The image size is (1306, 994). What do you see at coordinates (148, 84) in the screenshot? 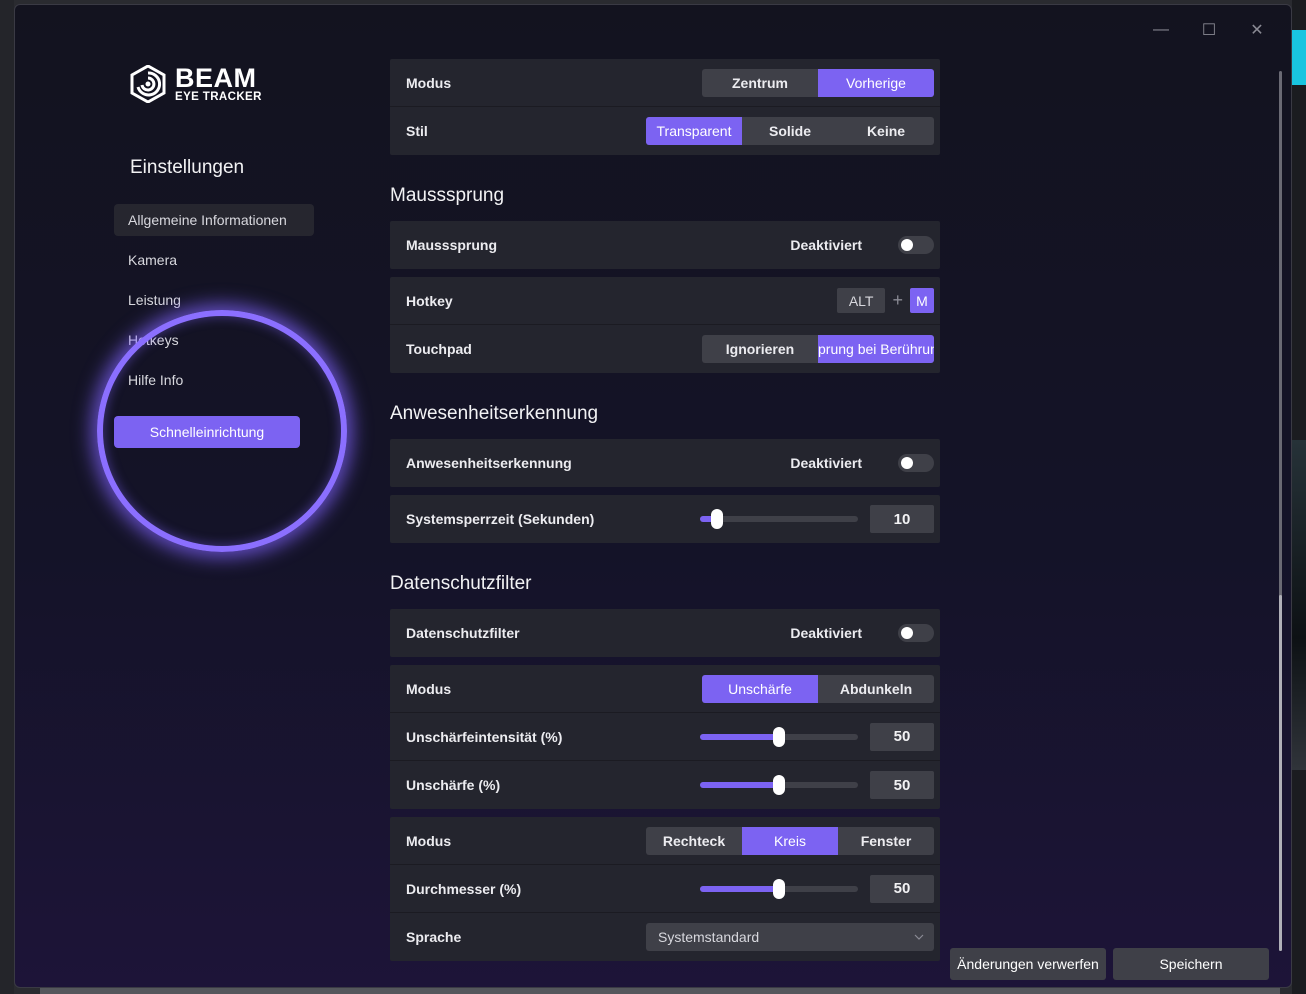
I see `beam-logo-icon` at bounding box center [148, 84].